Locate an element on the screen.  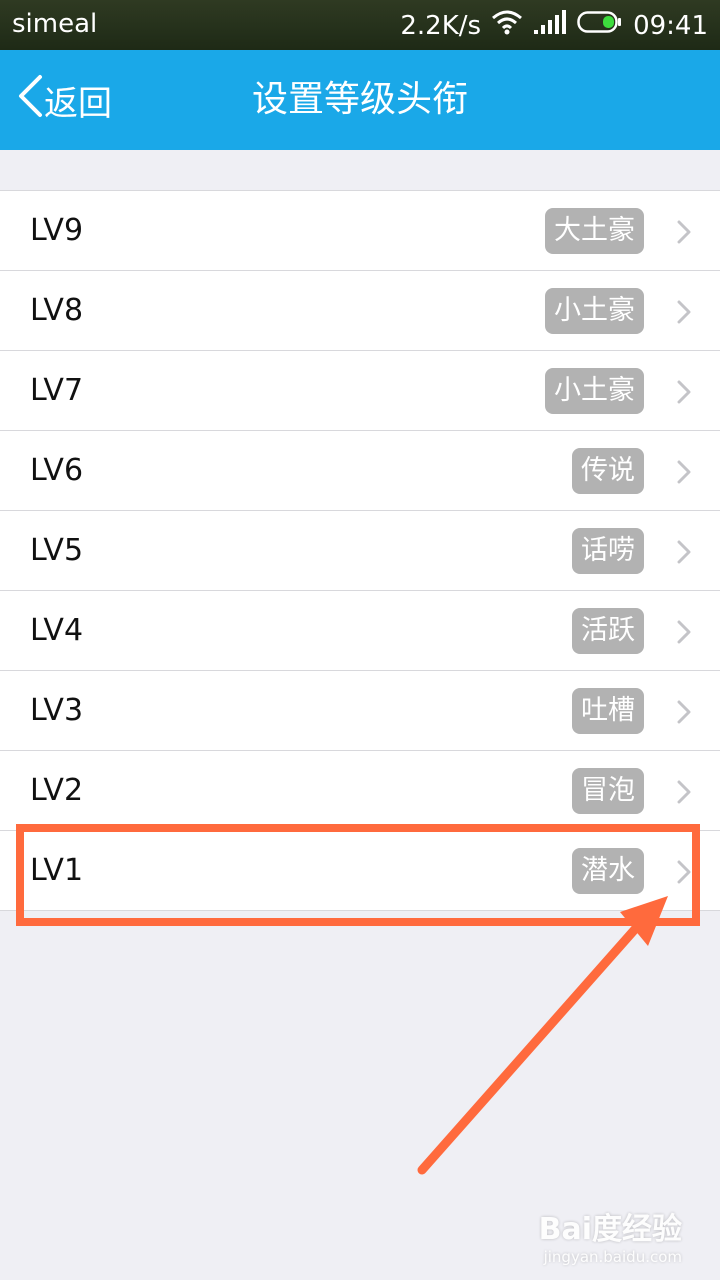
watermark: Bai度经验 jingyan.baidu.com is located at coordinates (610, 1235).